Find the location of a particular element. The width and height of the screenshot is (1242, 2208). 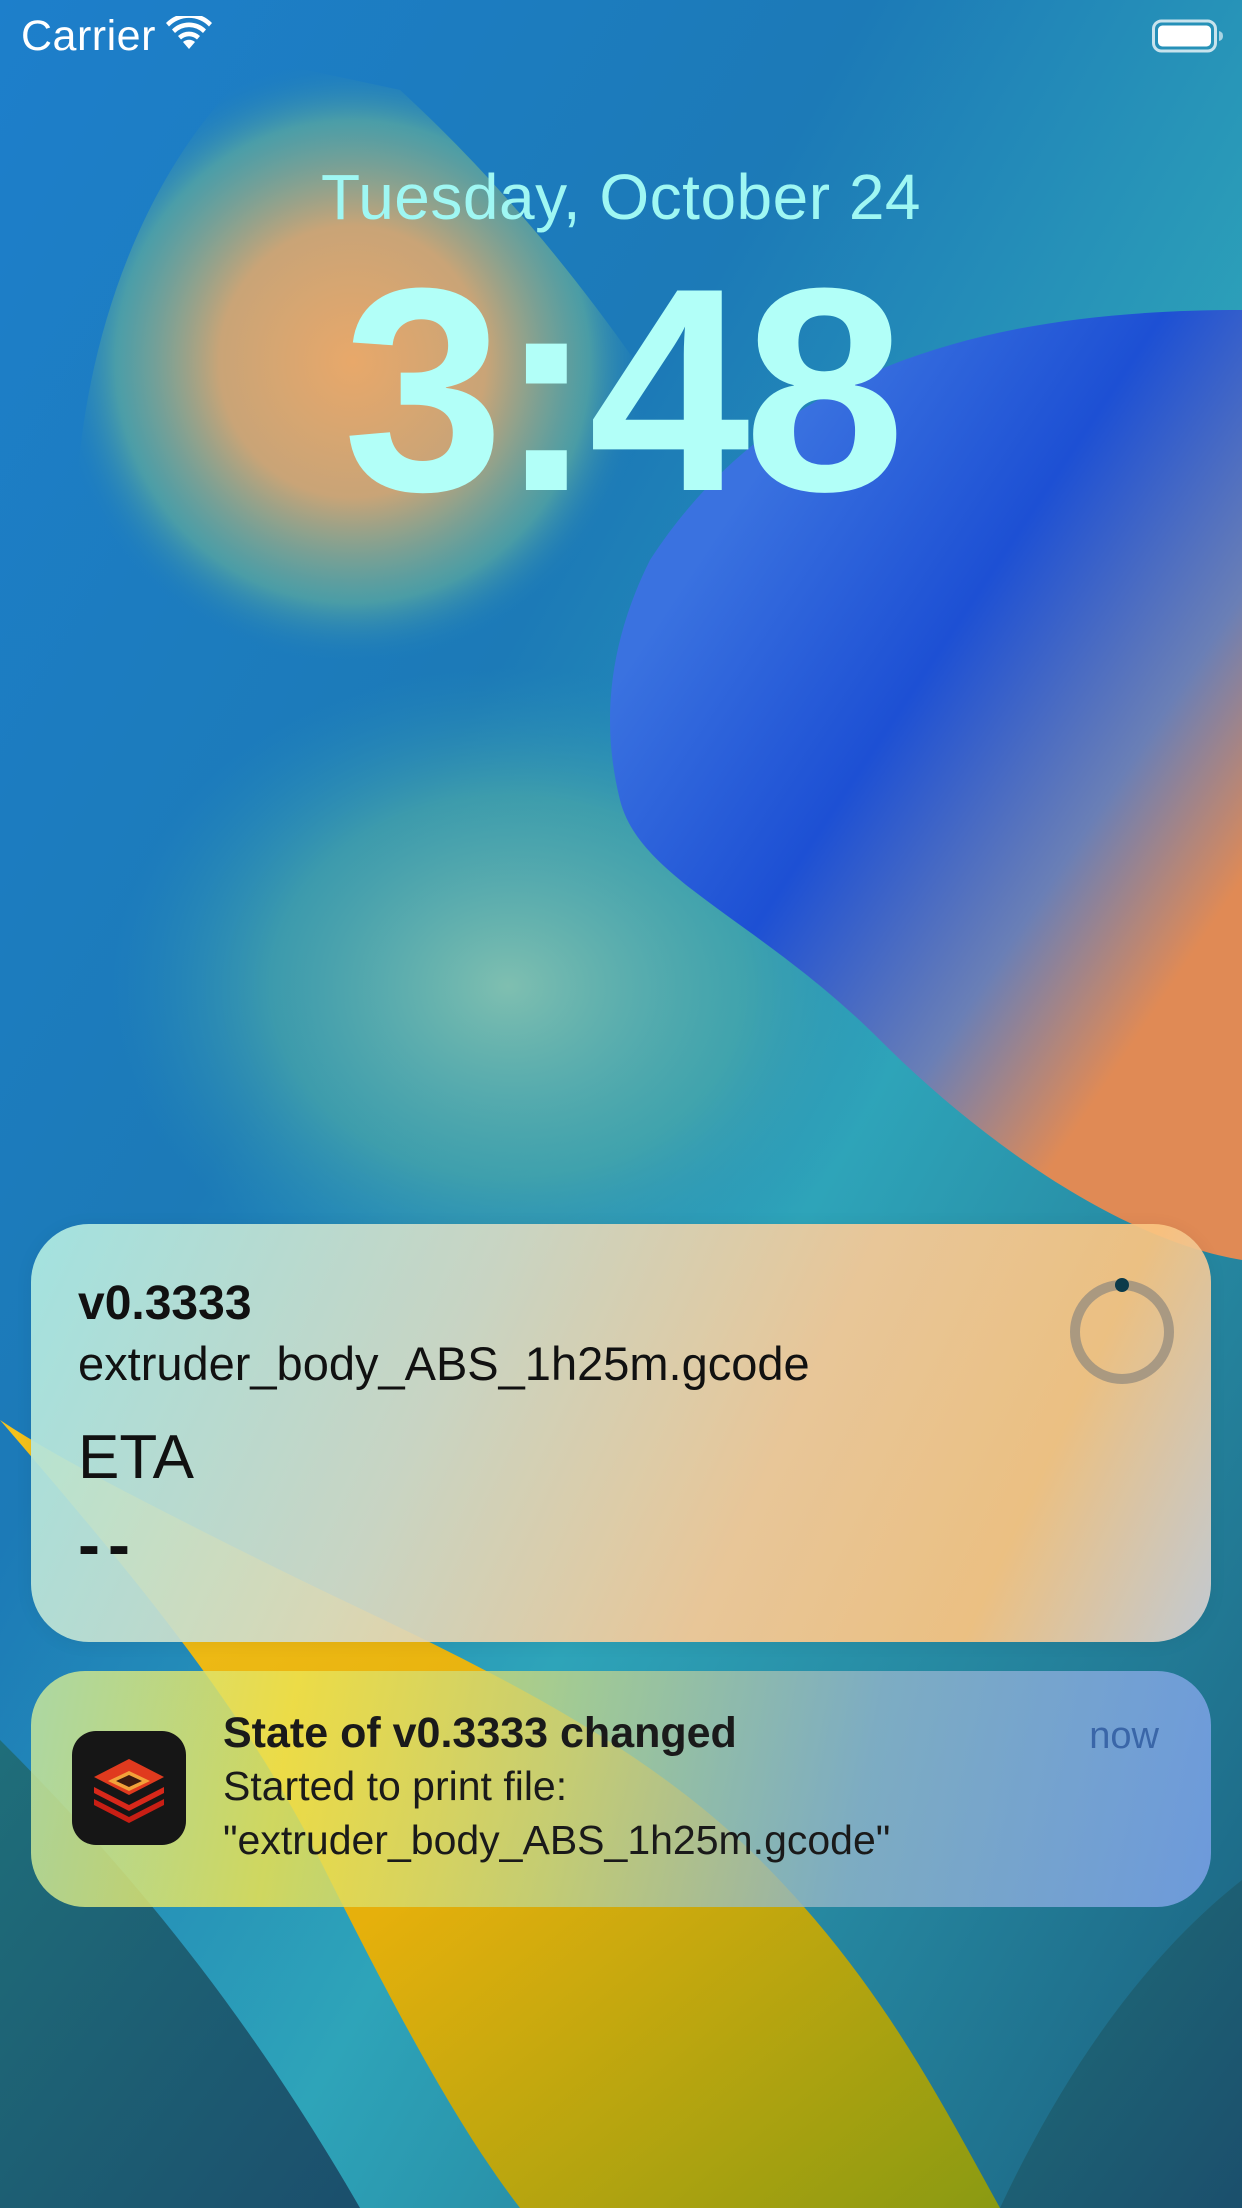

status-bar: Carrier is located at coordinates (621, 40).